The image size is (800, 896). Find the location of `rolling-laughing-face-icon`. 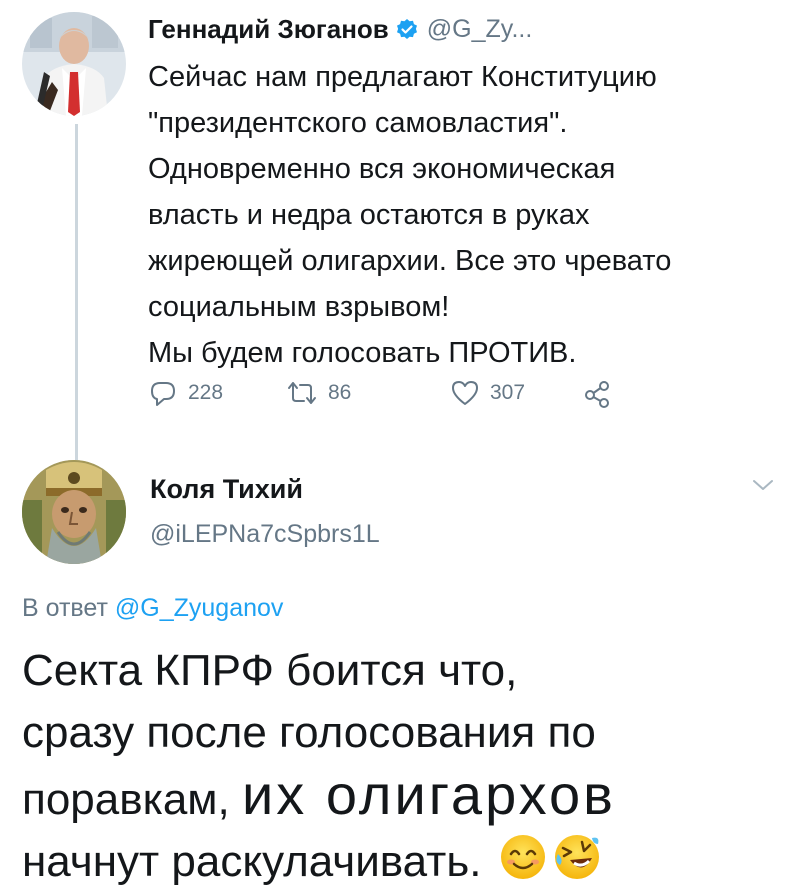

rolling-laughing-face-icon is located at coordinates (577, 857).